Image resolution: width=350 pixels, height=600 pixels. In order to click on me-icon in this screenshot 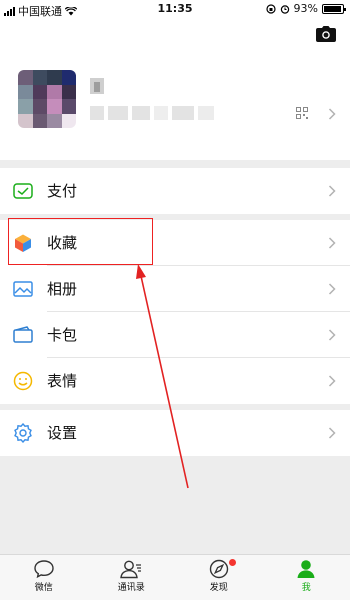, I will do `click(306, 569)`.